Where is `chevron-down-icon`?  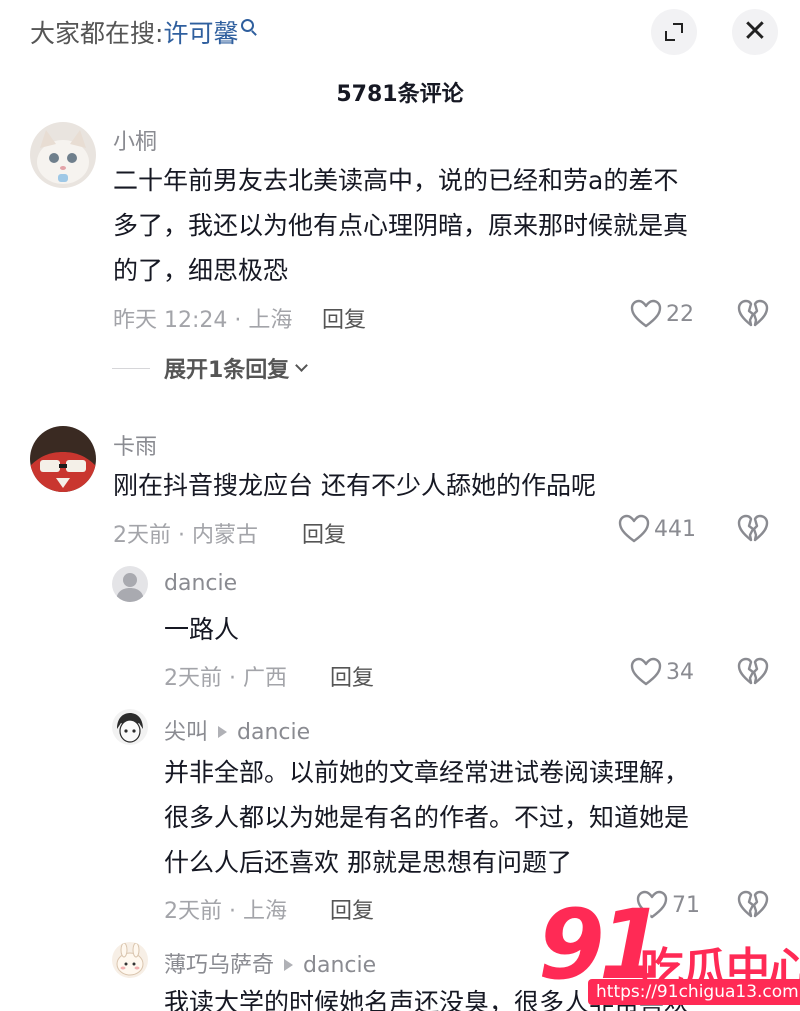 chevron-down-icon is located at coordinates (302, 365).